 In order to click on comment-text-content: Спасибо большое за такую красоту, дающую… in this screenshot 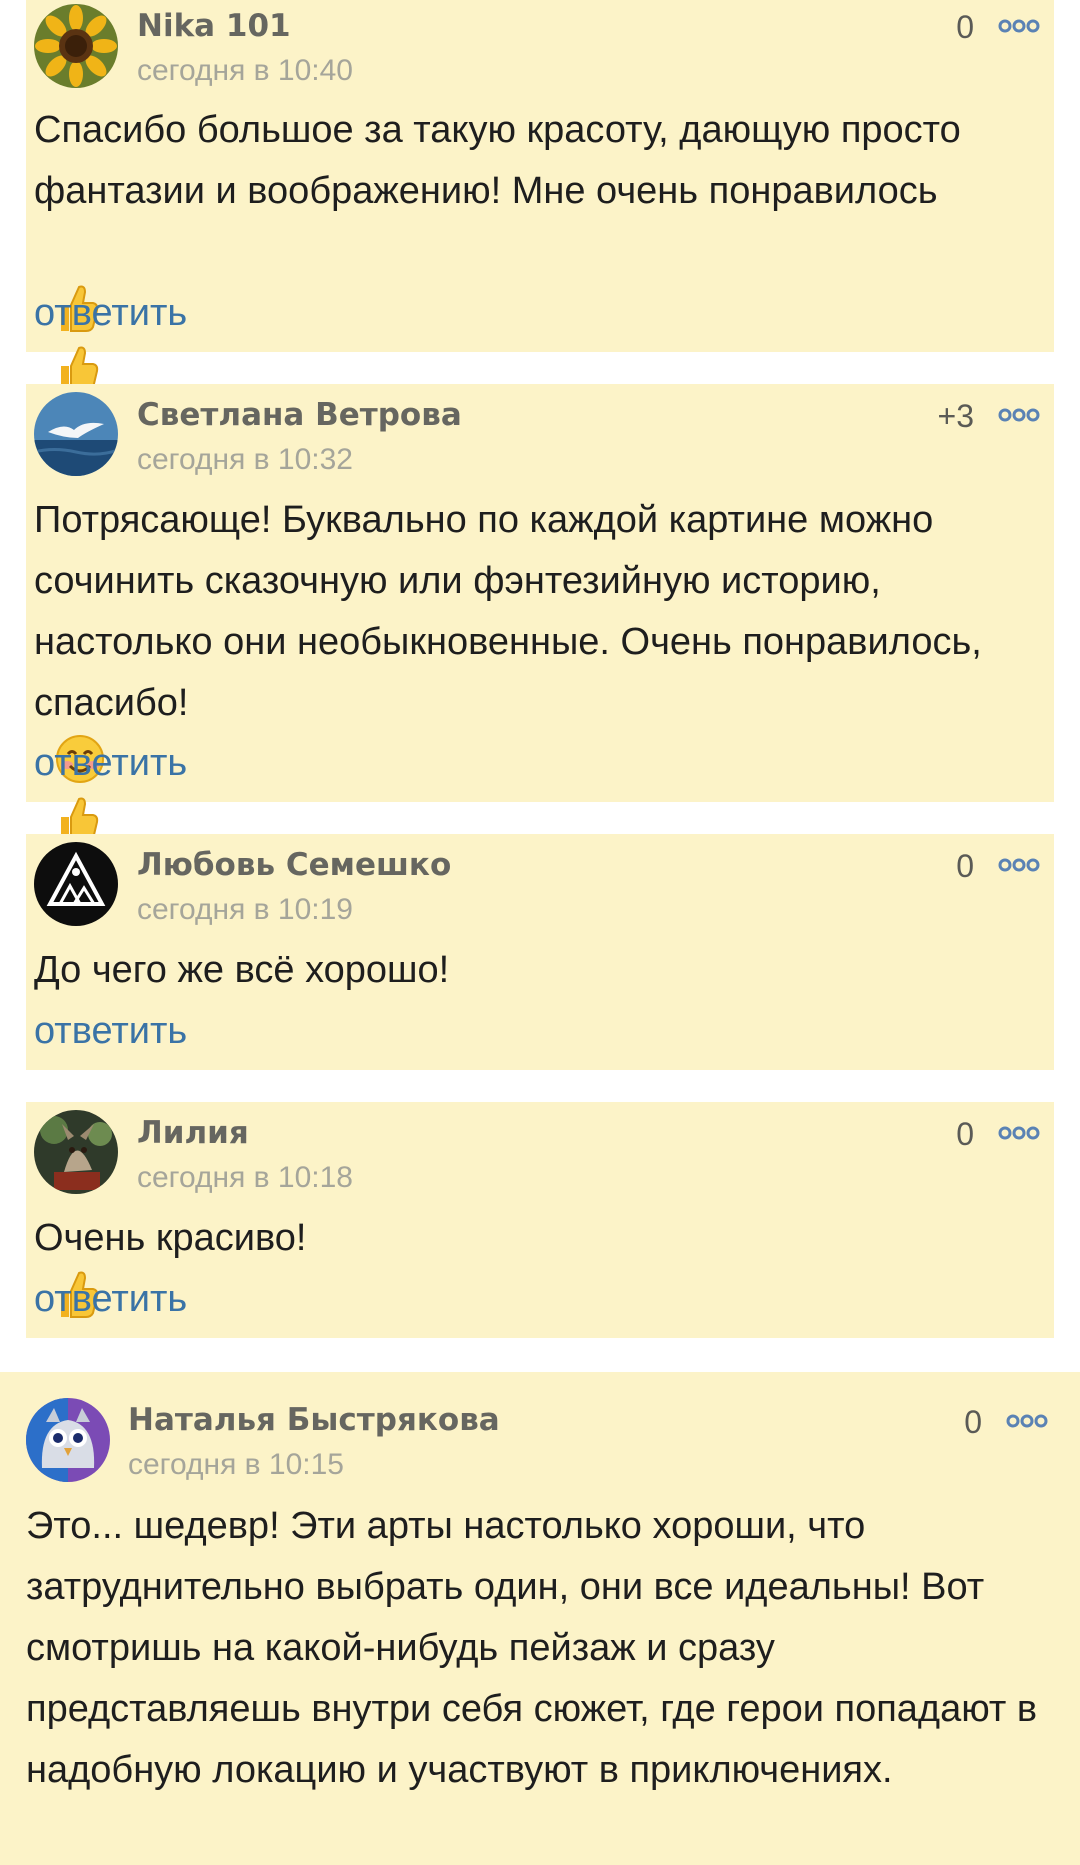, I will do `click(503, 160)`.